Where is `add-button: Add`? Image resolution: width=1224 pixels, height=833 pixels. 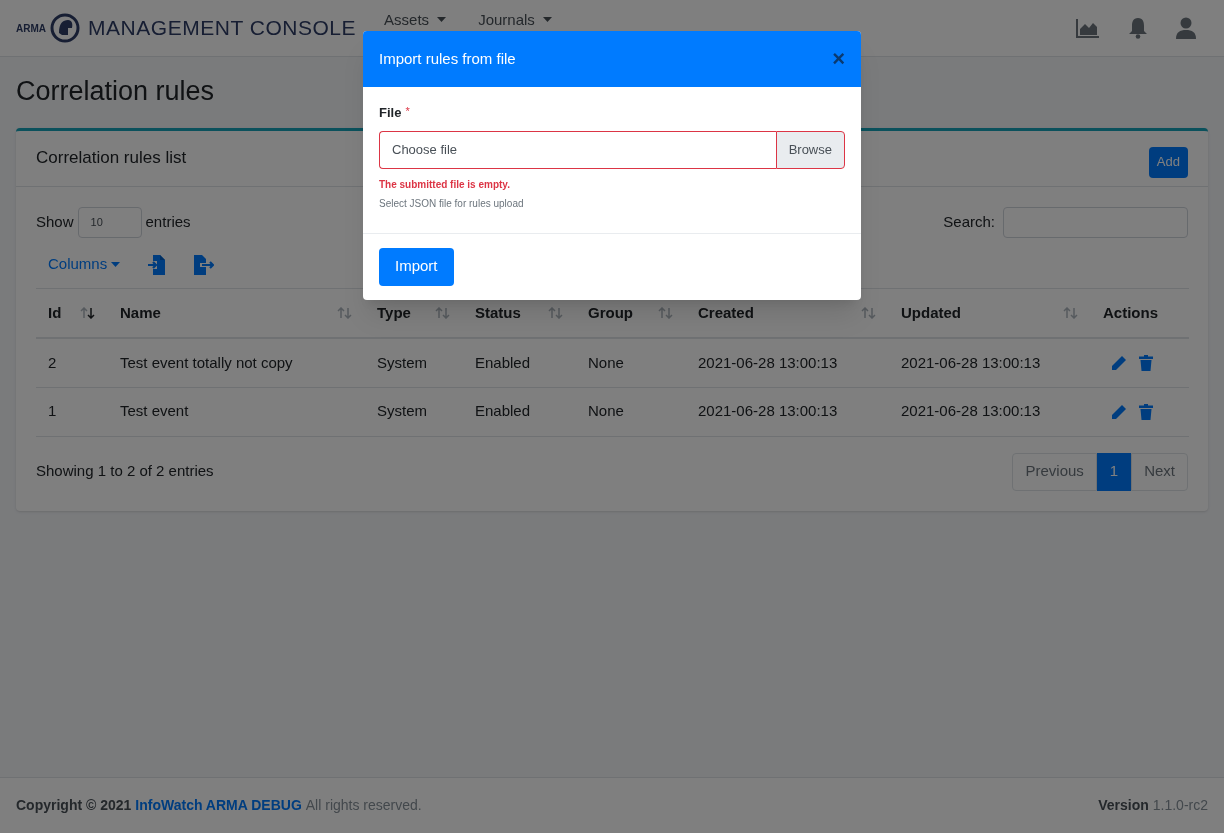 add-button: Add is located at coordinates (1168, 162).